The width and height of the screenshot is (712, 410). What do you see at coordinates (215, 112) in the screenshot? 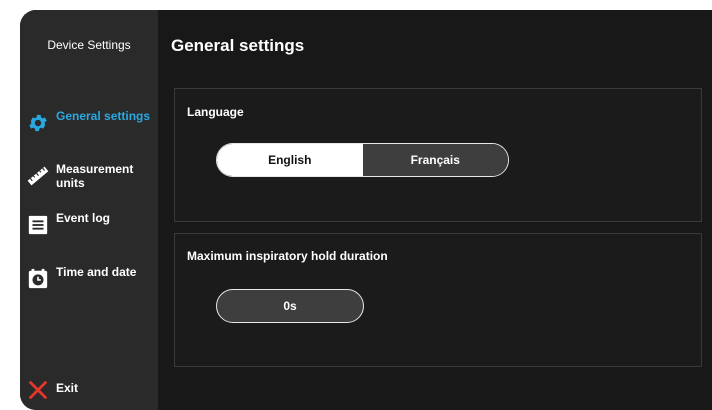
I see `language-label: Language` at bounding box center [215, 112].